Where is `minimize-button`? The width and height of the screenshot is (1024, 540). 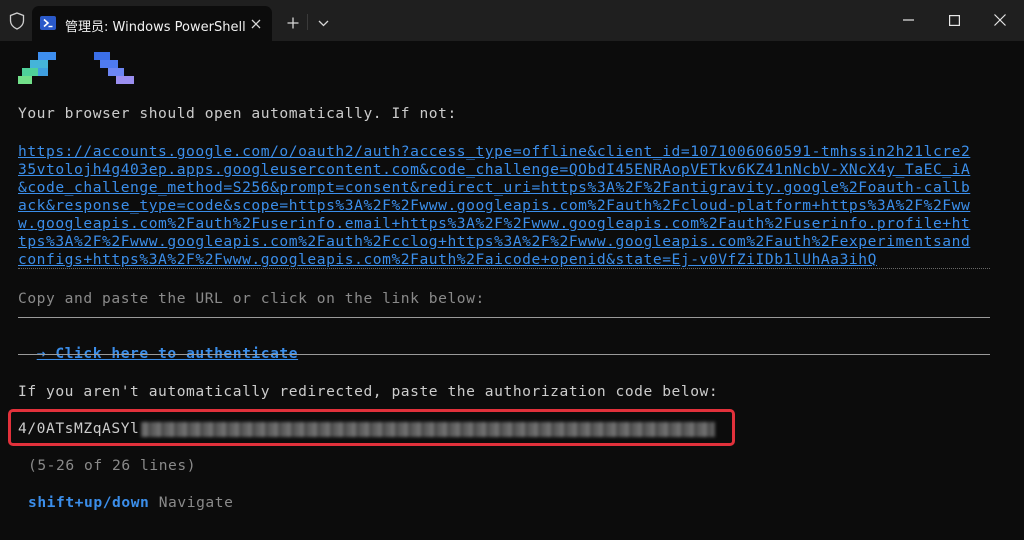
minimize-button is located at coordinates (908, 20).